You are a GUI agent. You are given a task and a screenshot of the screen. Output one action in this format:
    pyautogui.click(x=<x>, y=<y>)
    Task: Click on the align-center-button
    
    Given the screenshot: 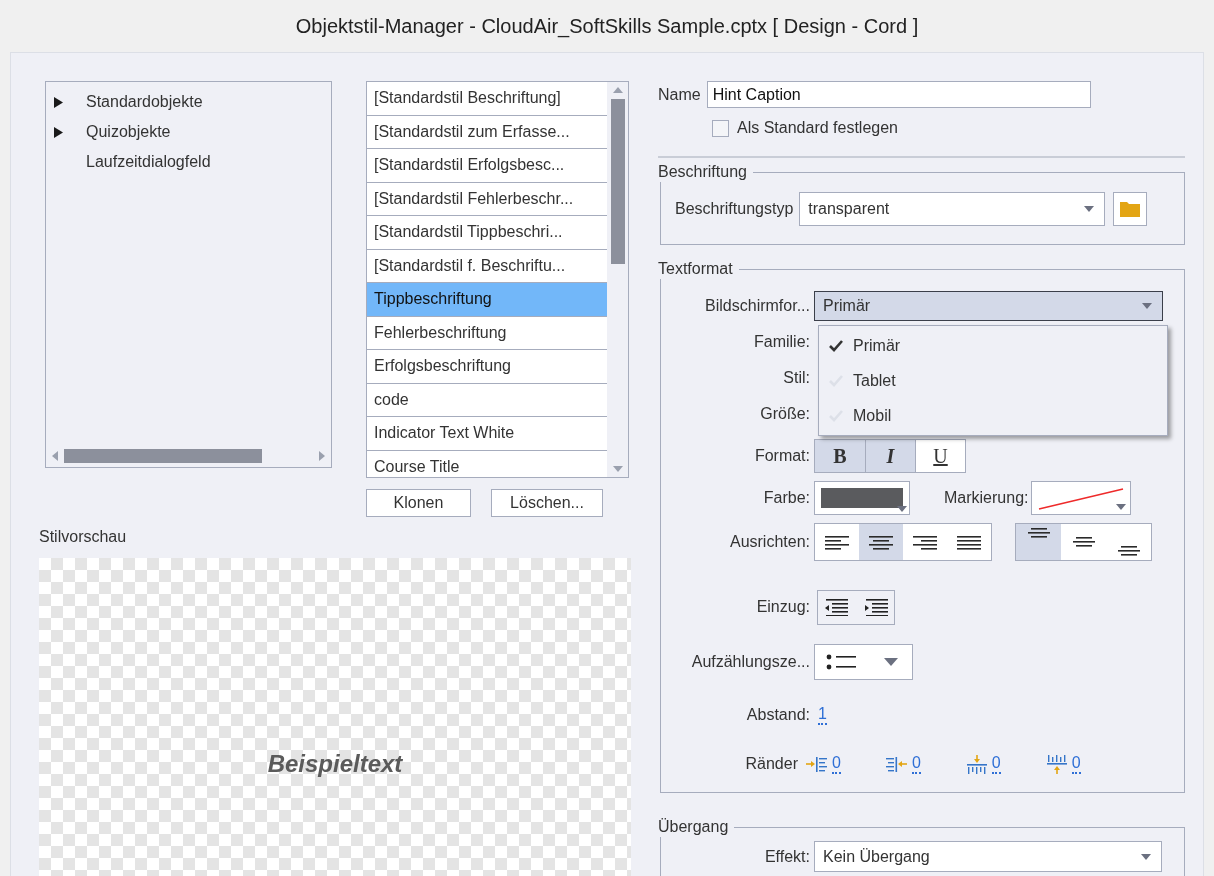 What is the action you would take?
    pyautogui.click(x=881, y=542)
    